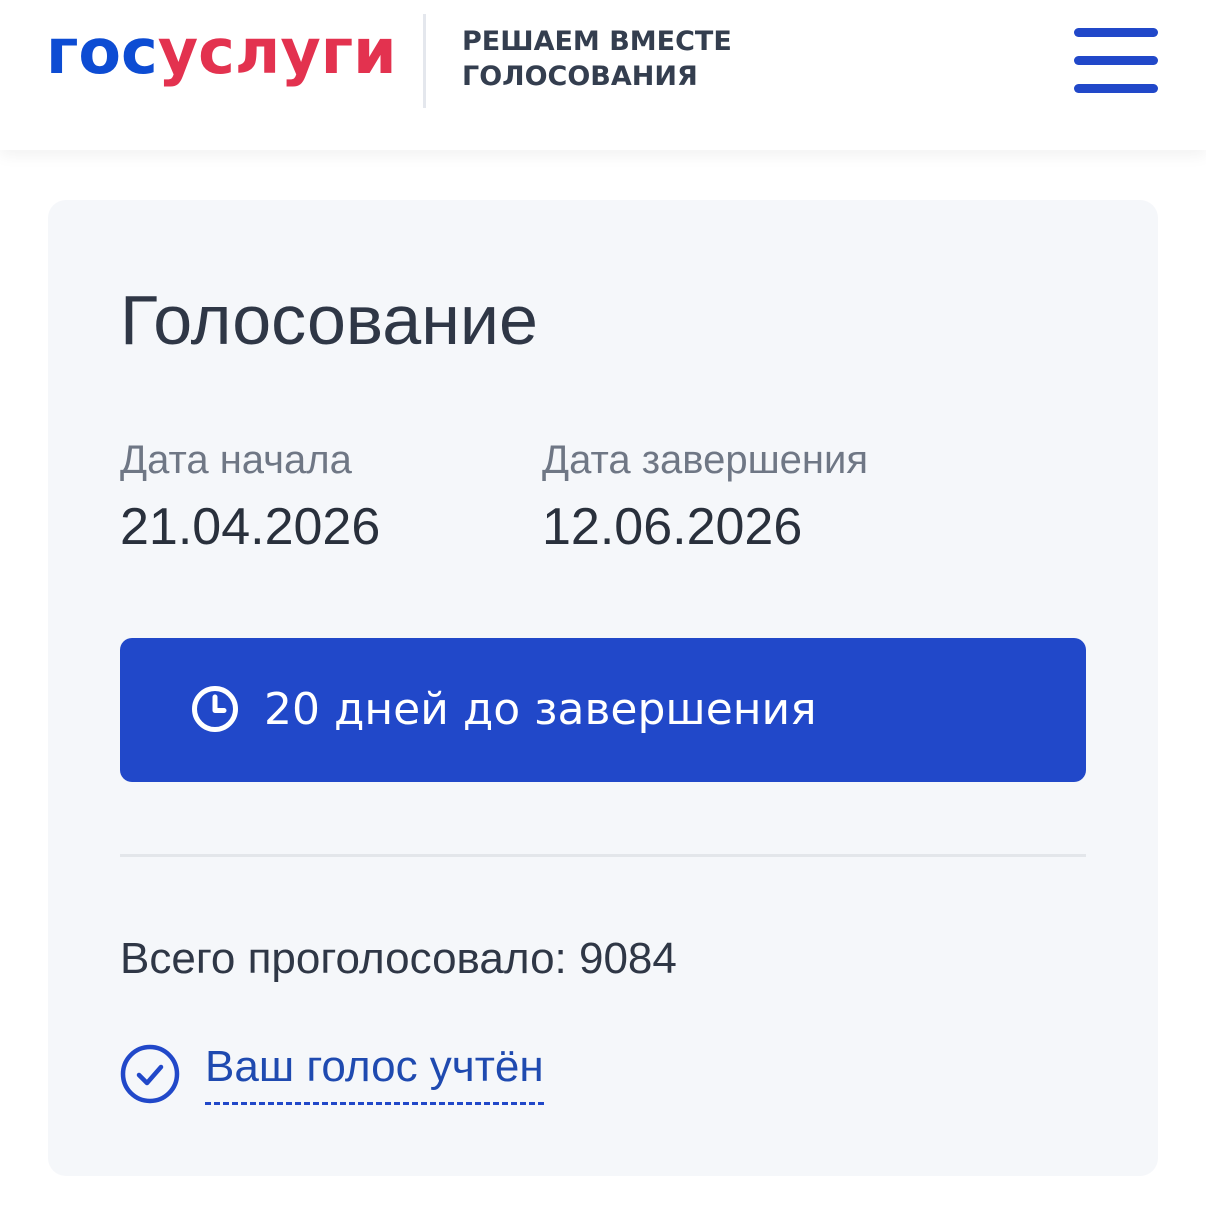 The width and height of the screenshot is (1206, 1207). Describe the element at coordinates (250, 527) in the screenshot. I see `start-date-value: 21.04.2026` at that location.